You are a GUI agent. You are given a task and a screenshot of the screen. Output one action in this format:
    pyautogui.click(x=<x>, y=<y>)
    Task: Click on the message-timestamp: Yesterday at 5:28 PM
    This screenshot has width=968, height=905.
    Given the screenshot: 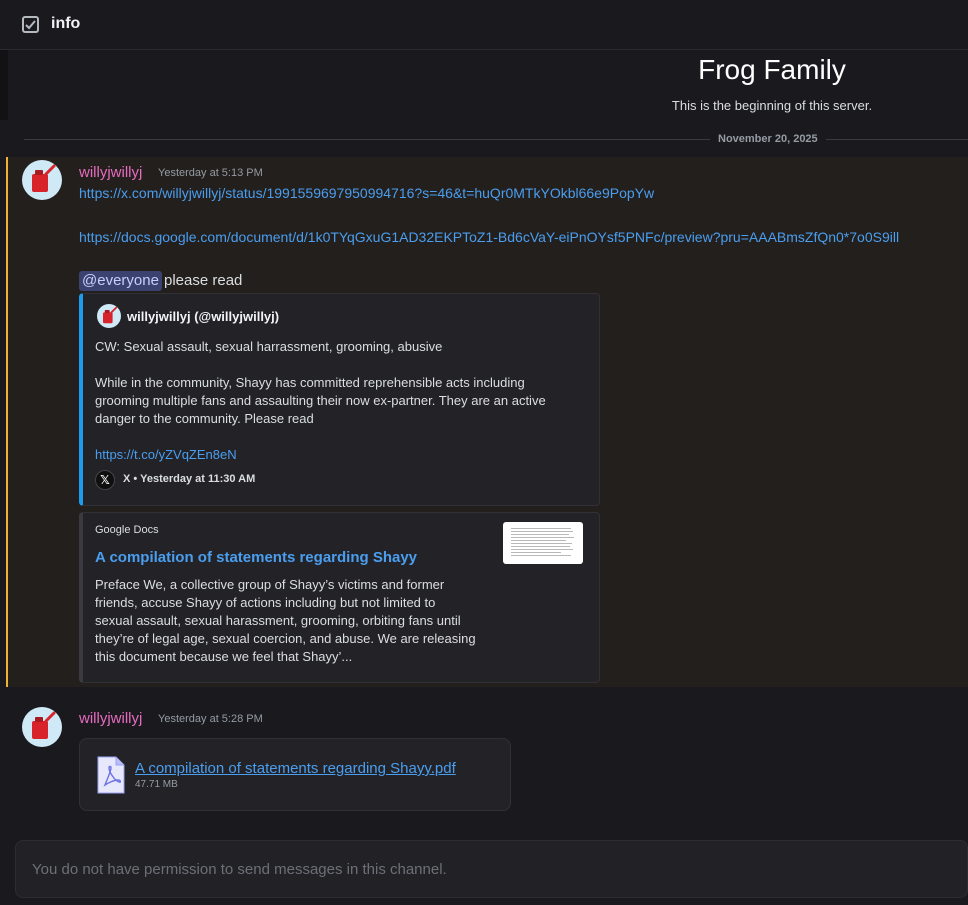 What is the action you would take?
    pyautogui.click(x=210, y=719)
    